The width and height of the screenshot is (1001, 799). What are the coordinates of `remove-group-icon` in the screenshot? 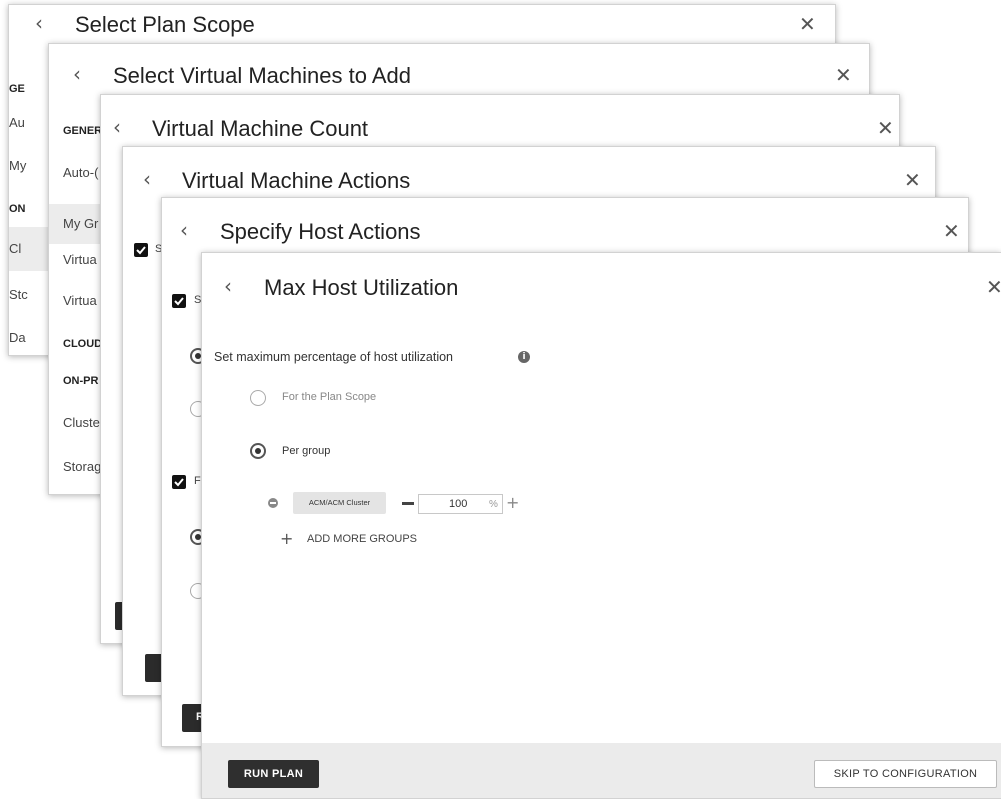 It's located at (273, 503).